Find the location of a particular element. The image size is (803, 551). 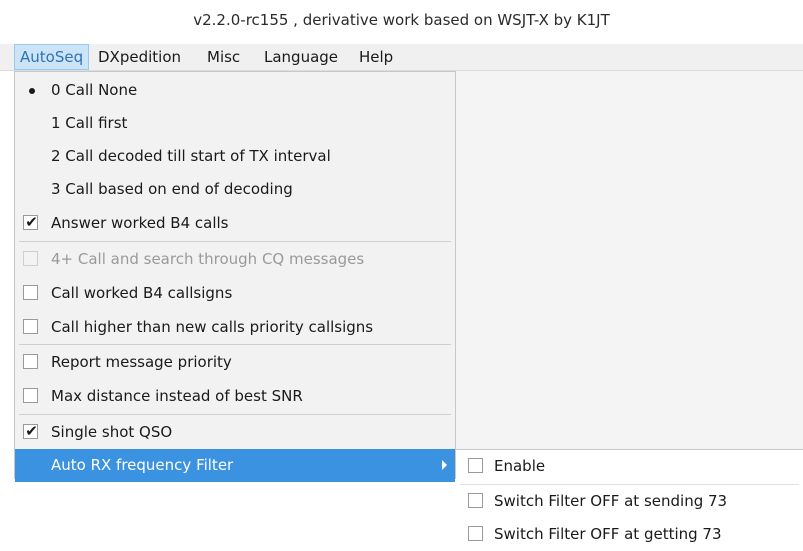

menu-autoseq: AutoSeq is located at coordinates (52, 57).